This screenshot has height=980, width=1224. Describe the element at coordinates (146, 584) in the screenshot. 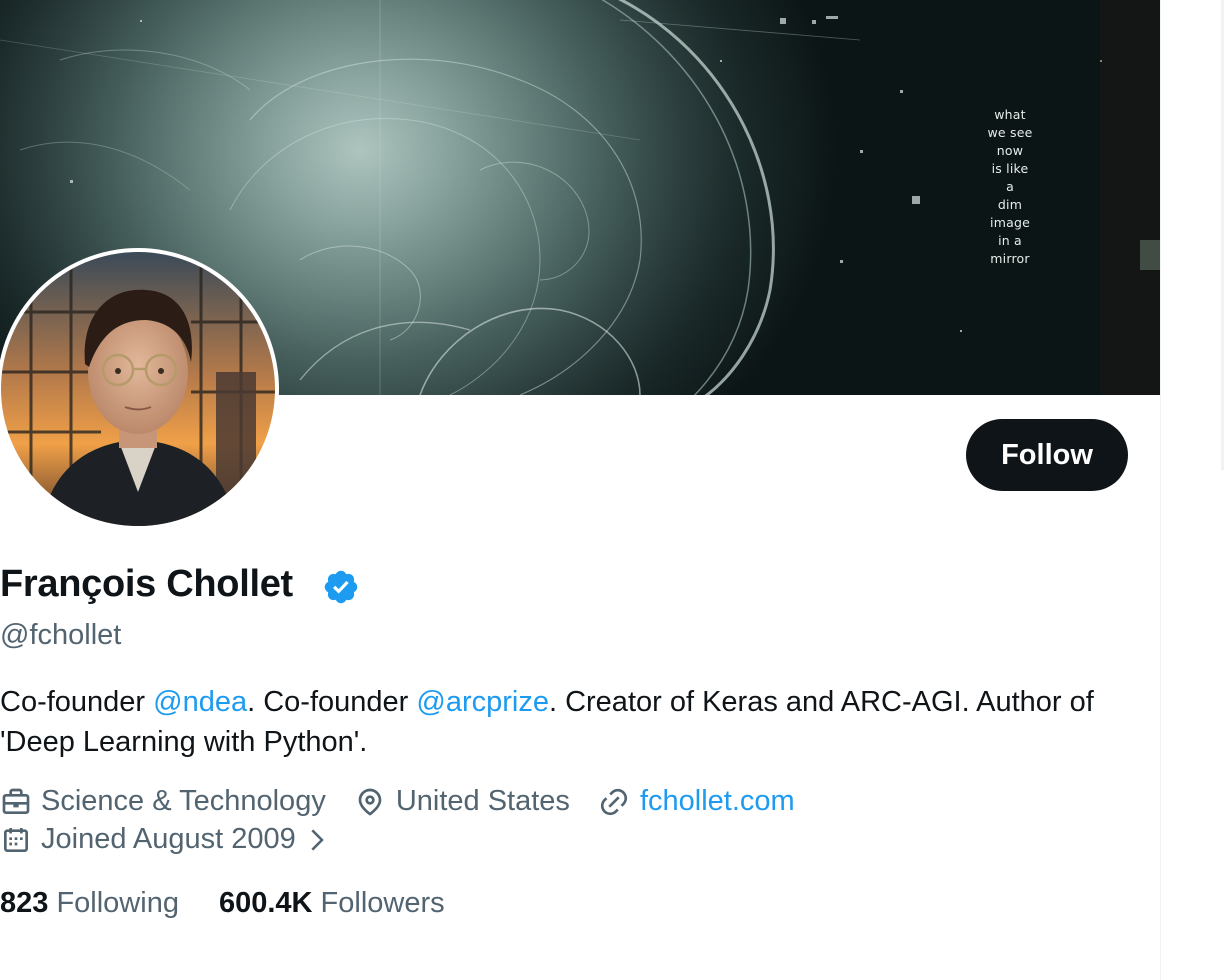

I see `display-name: François Chollet` at that location.